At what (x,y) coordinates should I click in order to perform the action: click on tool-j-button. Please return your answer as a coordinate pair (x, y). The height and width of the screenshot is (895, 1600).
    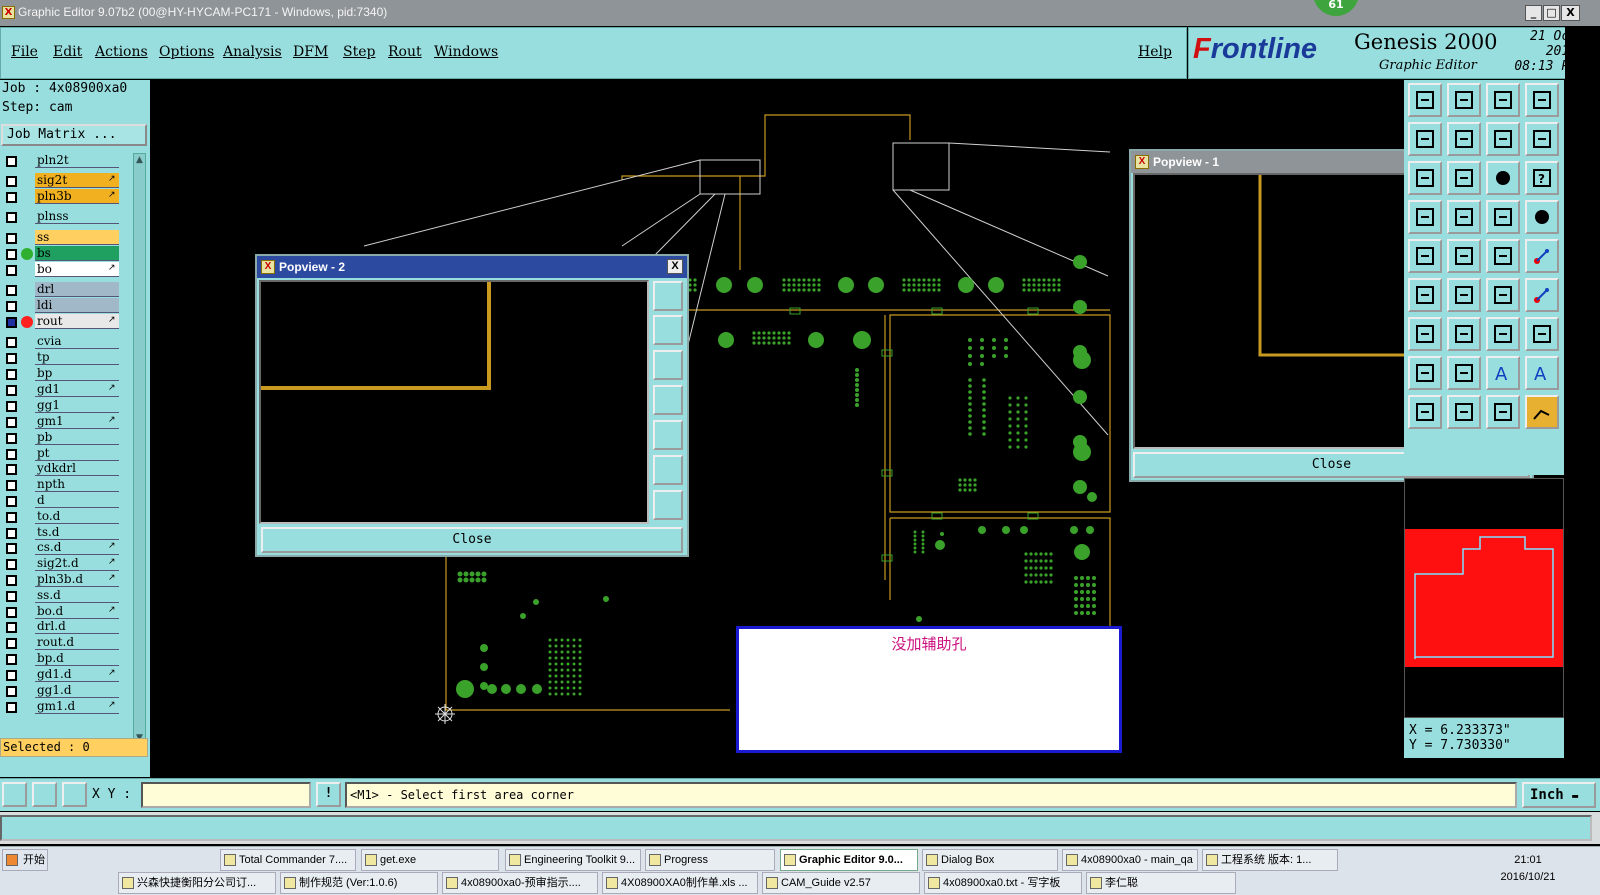
    Looking at the image, I should click on (1464, 334).